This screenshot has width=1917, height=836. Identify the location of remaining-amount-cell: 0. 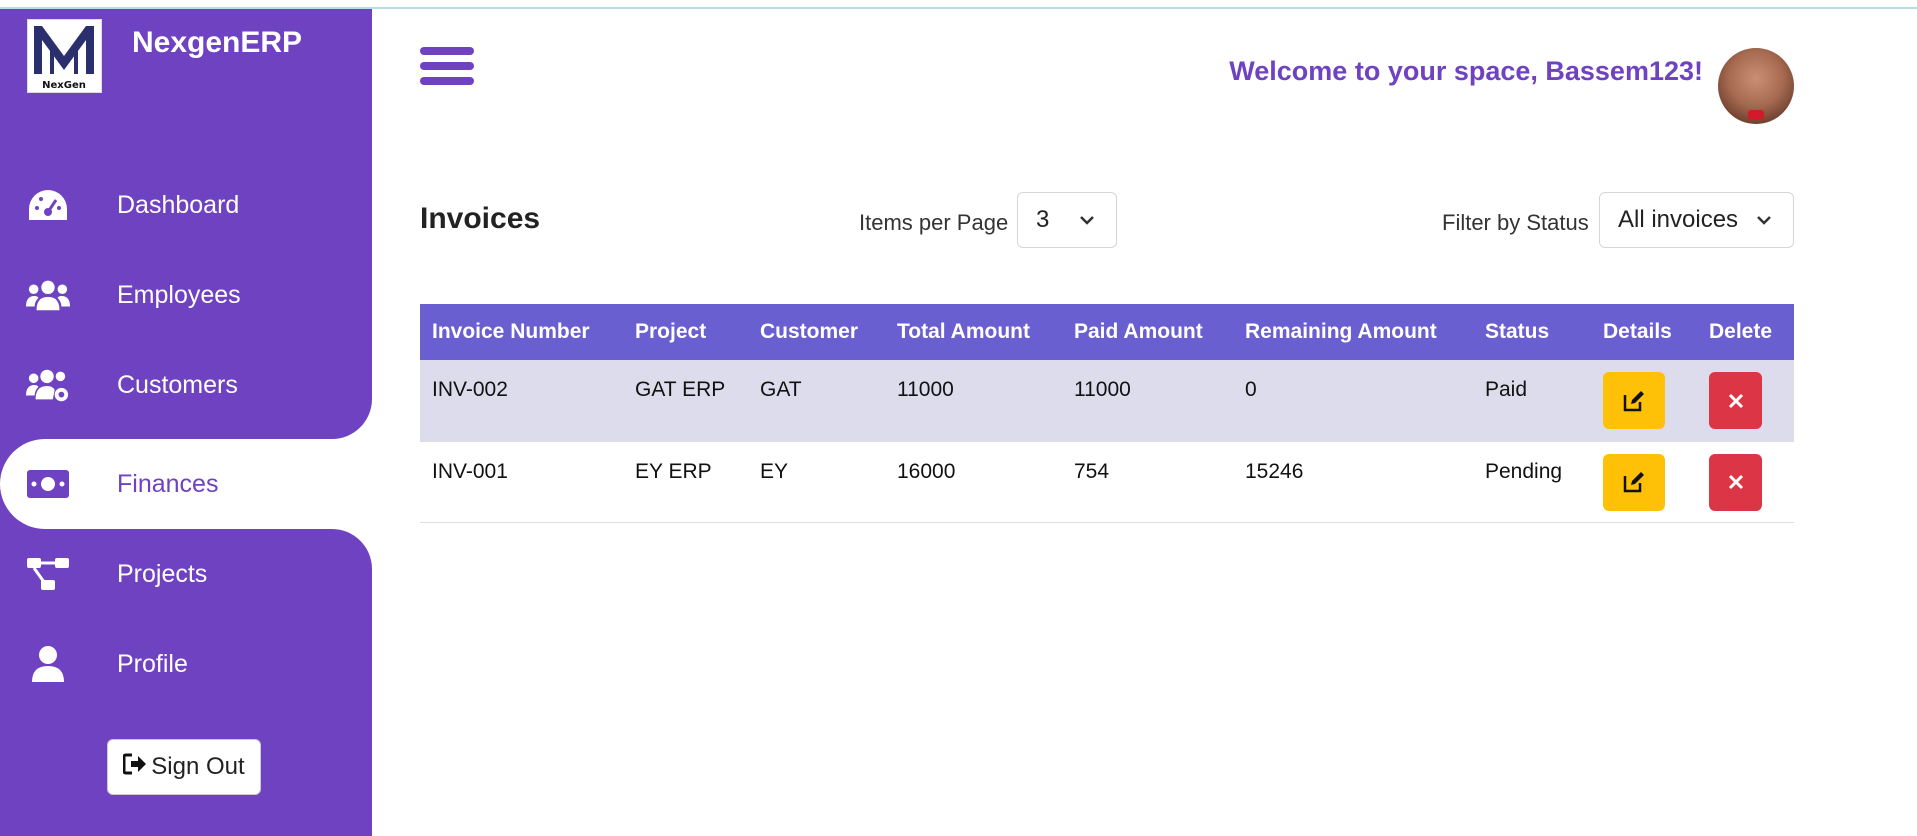
(1251, 389).